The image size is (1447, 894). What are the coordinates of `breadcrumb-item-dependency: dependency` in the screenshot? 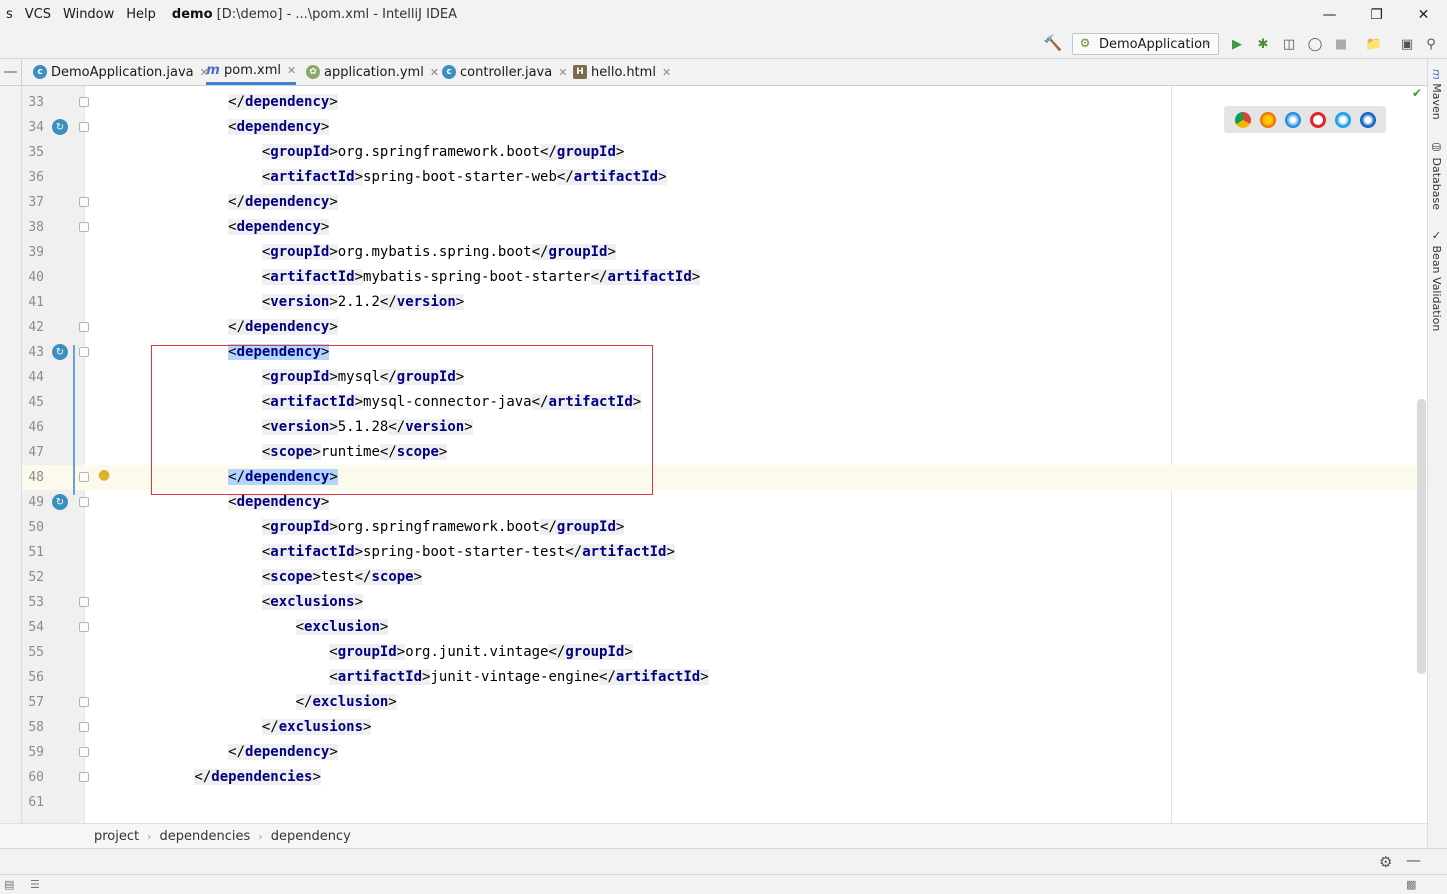 It's located at (311, 836).